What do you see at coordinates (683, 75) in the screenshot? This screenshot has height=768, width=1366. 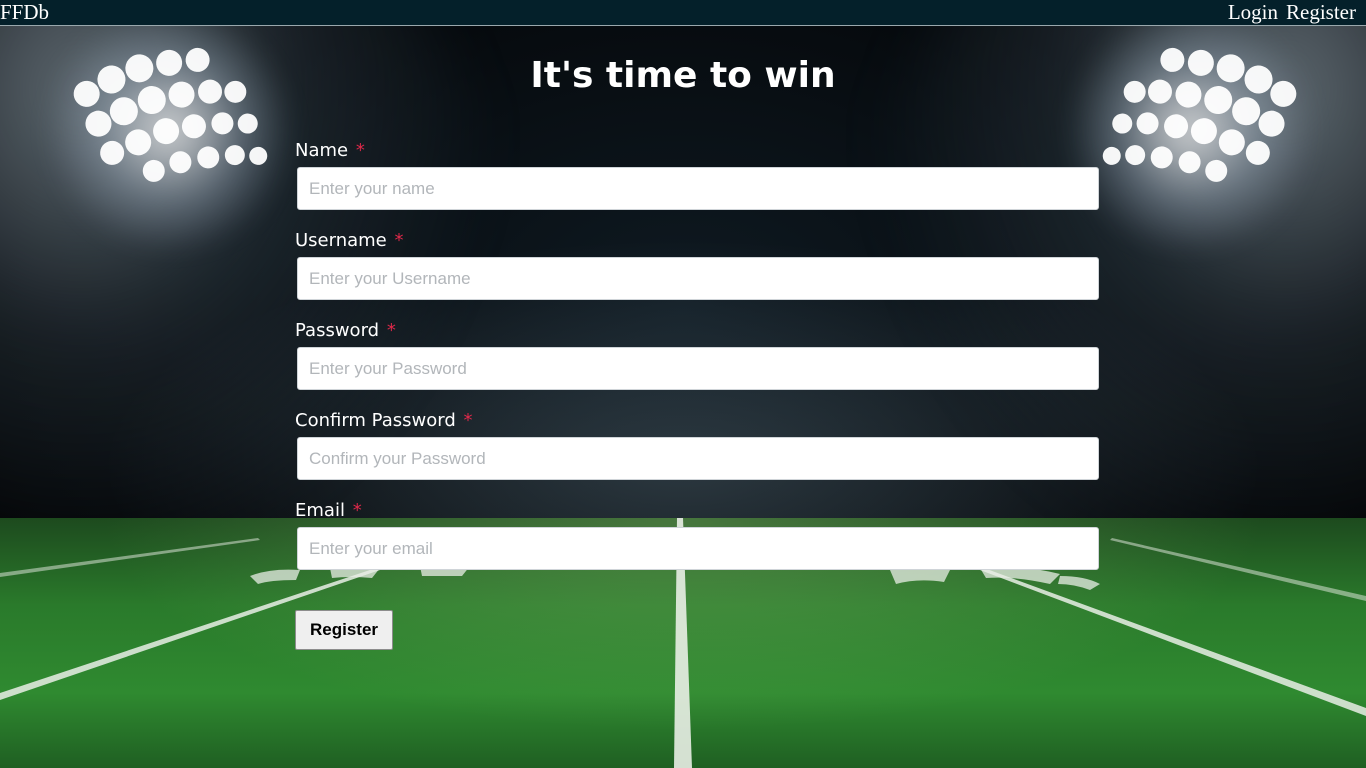 I see `page-title: It's time to win` at bounding box center [683, 75].